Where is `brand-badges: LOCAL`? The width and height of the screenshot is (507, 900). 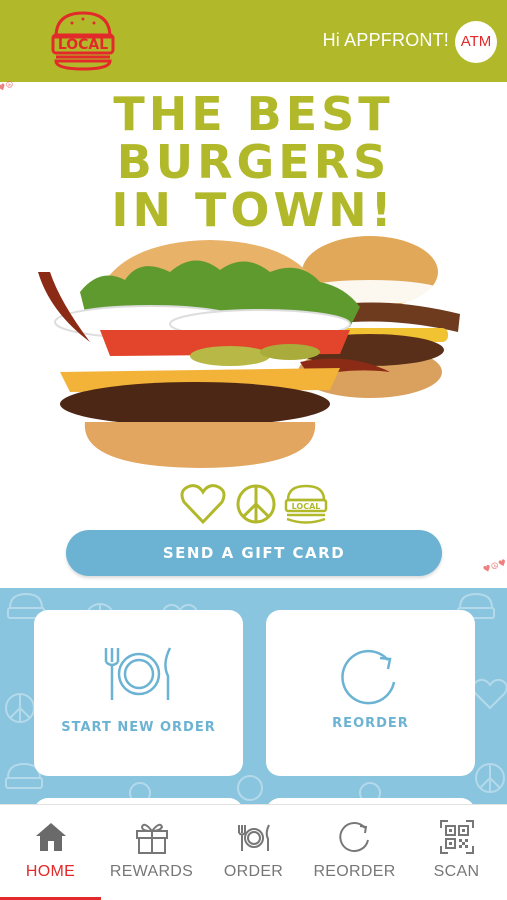
brand-badges: LOCAL is located at coordinates (254, 504).